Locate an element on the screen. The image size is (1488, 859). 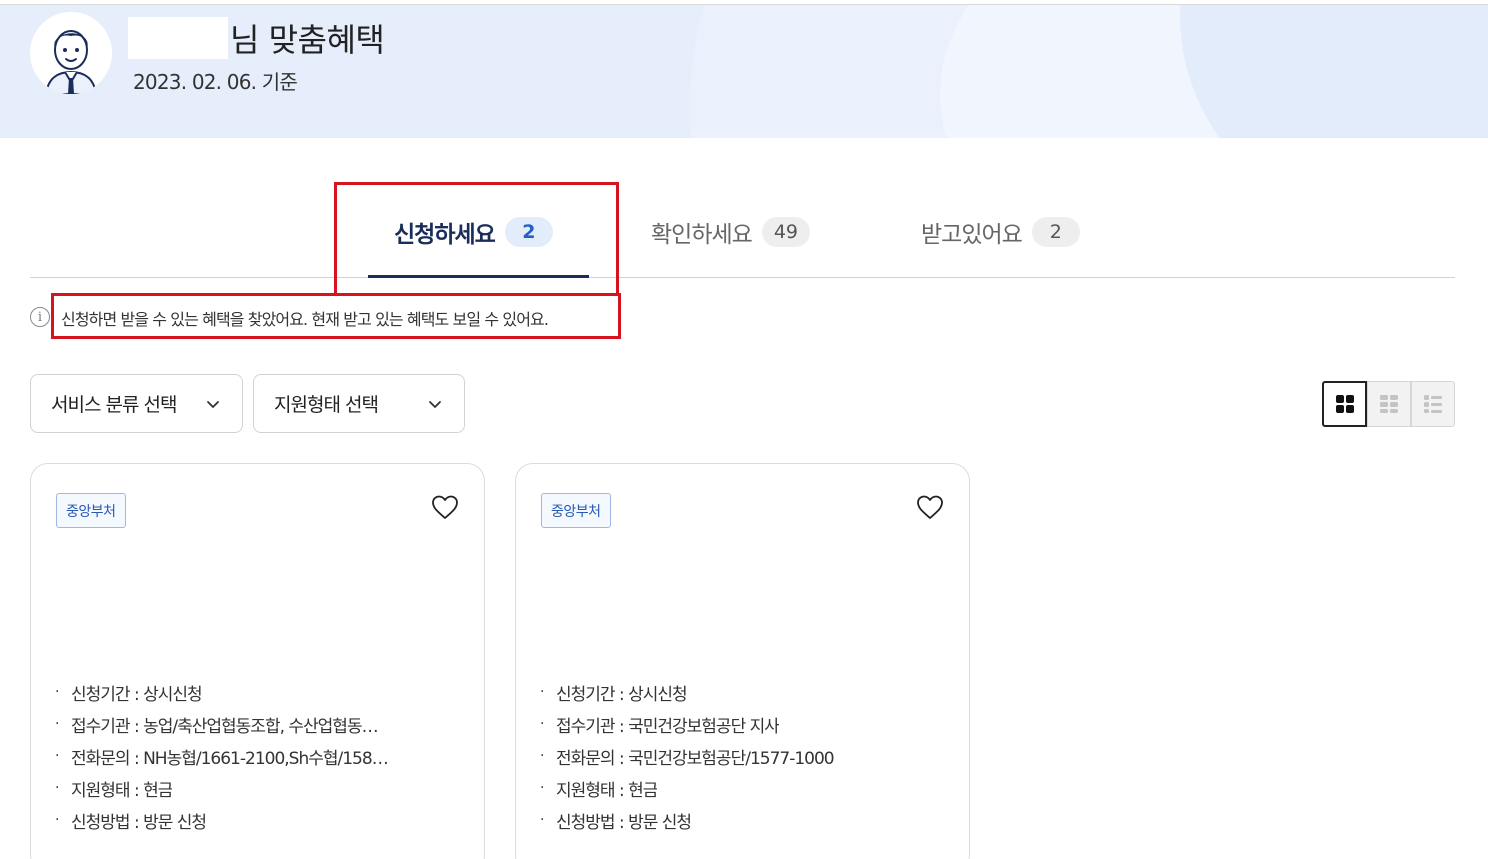
service-category-select: 서비스 분류 선택 is located at coordinates (136, 403).